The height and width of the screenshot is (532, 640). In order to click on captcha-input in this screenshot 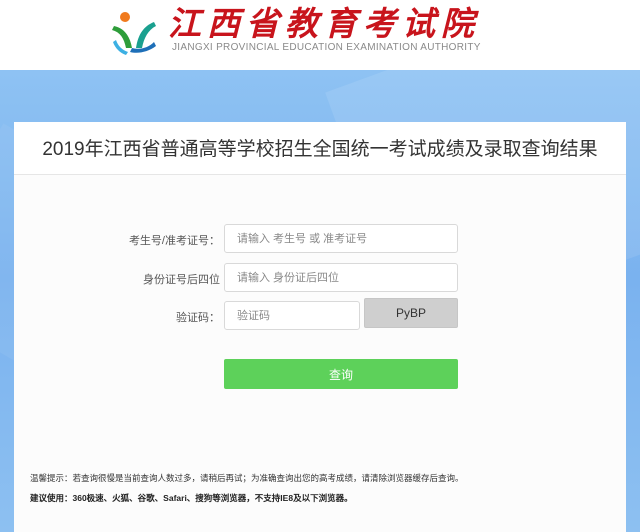, I will do `click(292, 315)`.